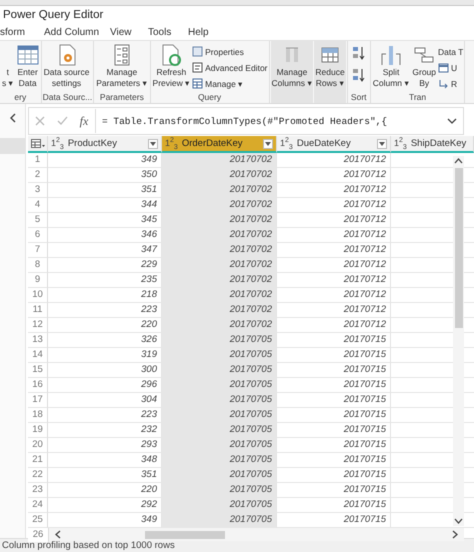  Describe the element at coordinates (452, 121) in the screenshot. I see `chevron-down-icon` at that location.